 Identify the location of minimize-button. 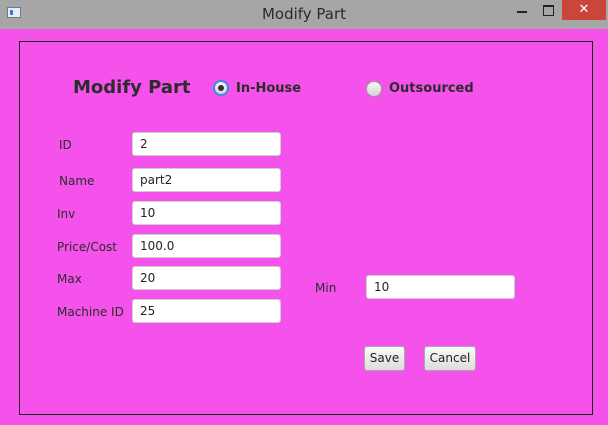
(522, 10).